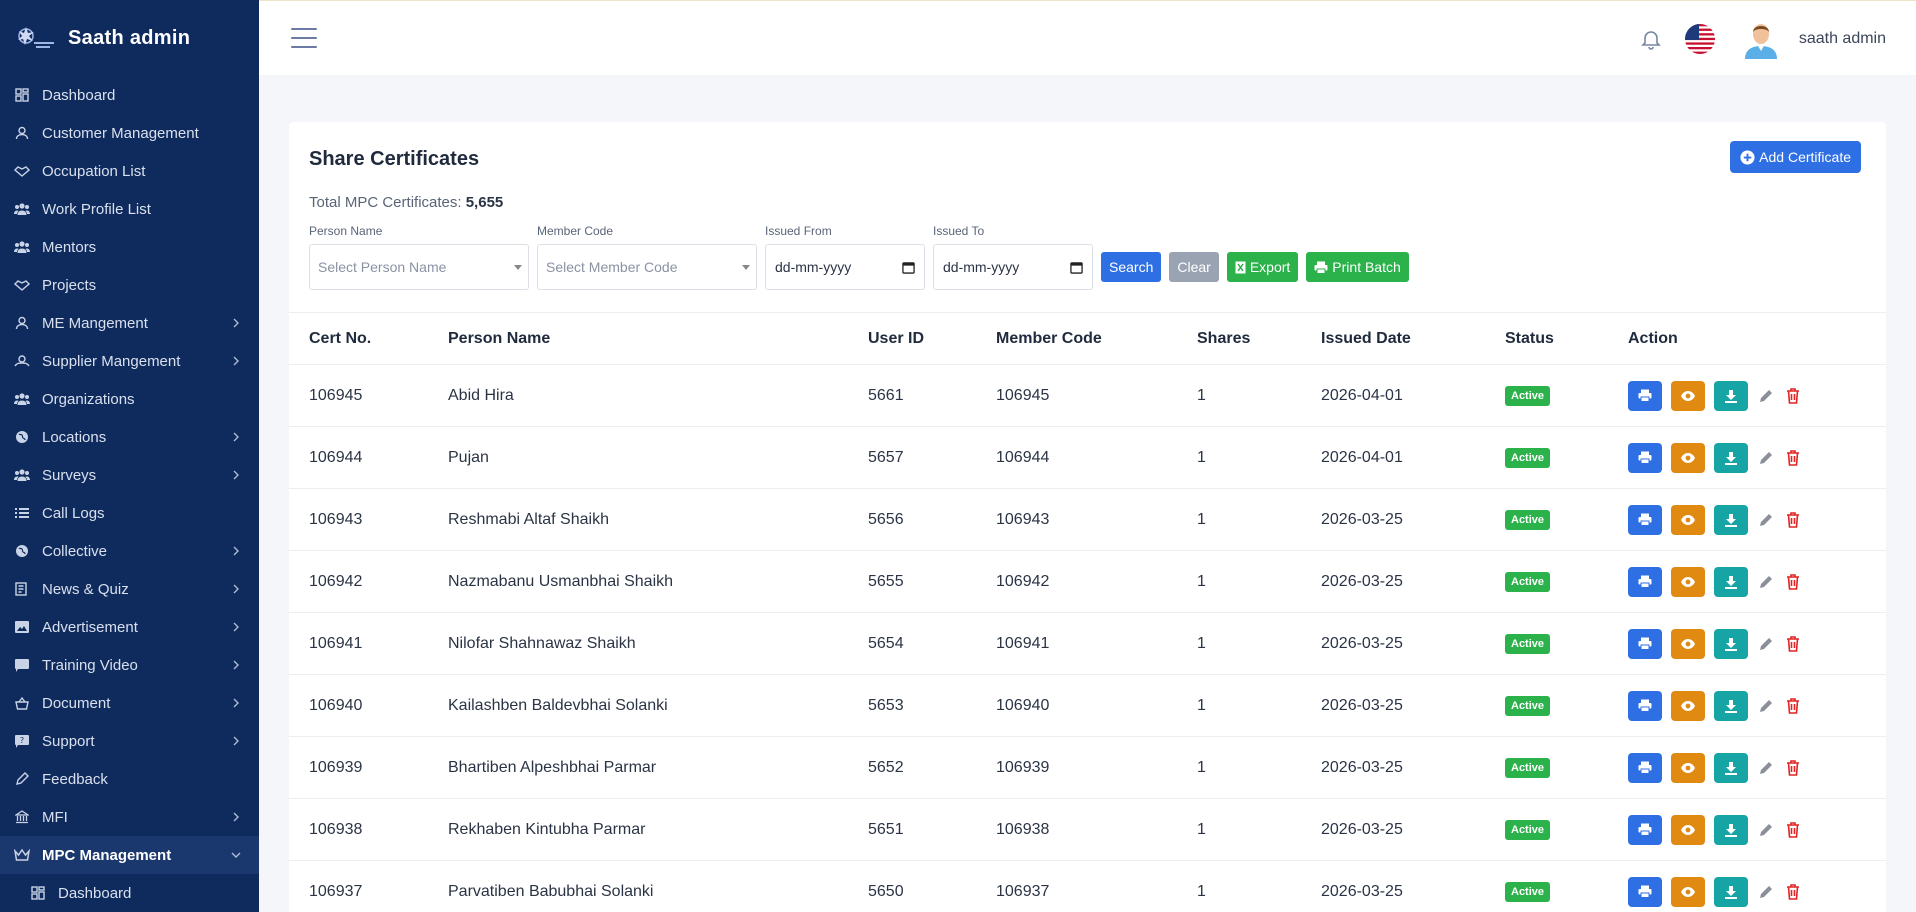 Image resolution: width=1916 pixels, height=912 pixels. What do you see at coordinates (1366, 338) in the screenshot?
I see `header-issued-date: Issued Date` at bounding box center [1366, 338].